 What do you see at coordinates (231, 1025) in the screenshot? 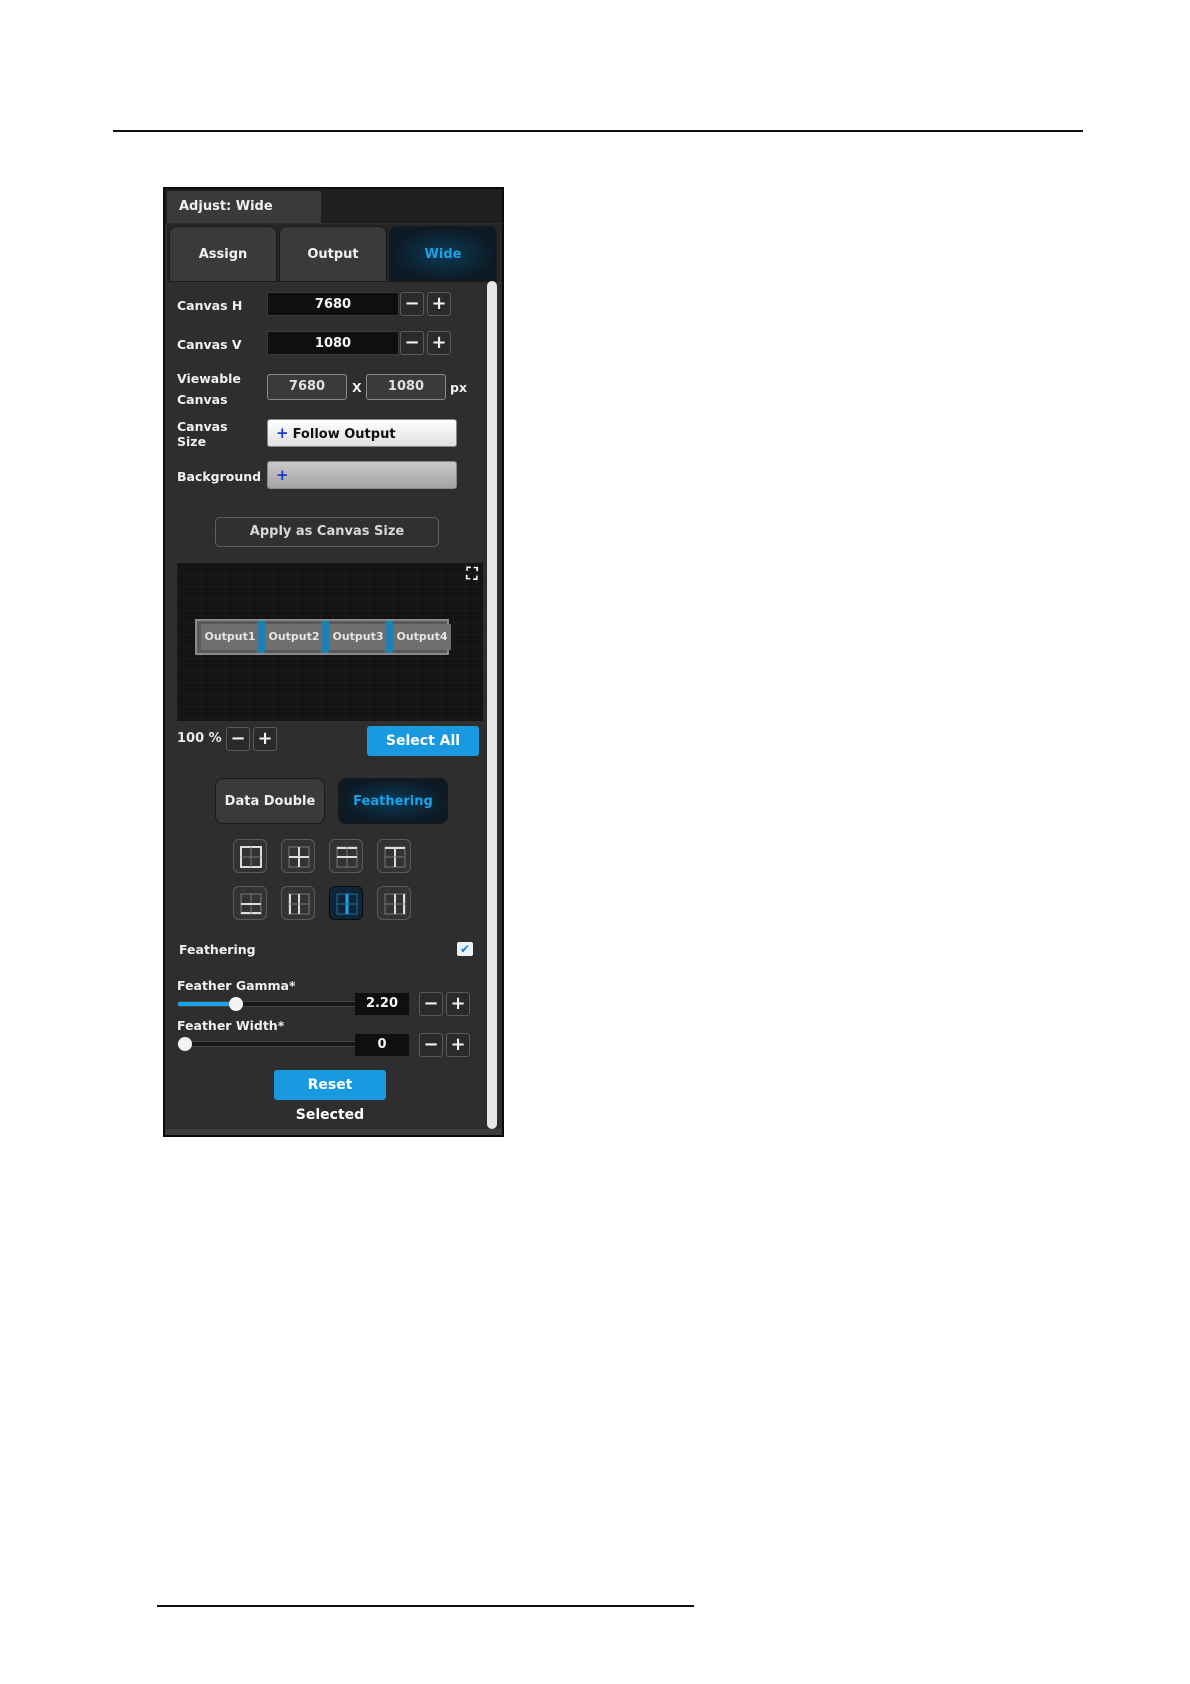
I see `feather-width-label: Feather Width*` at bounding box center [231, 1025].